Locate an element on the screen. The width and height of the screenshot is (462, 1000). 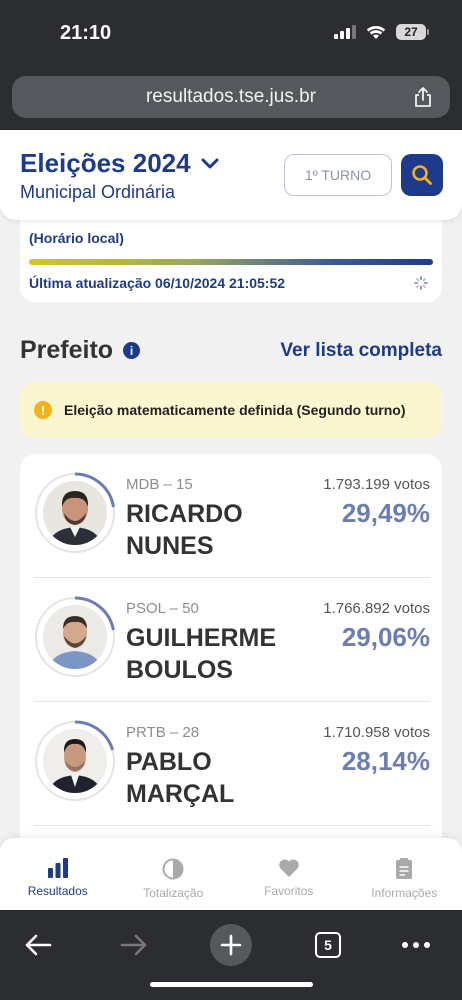
section-title: Prefeito i is located at coordinates (80, 350).